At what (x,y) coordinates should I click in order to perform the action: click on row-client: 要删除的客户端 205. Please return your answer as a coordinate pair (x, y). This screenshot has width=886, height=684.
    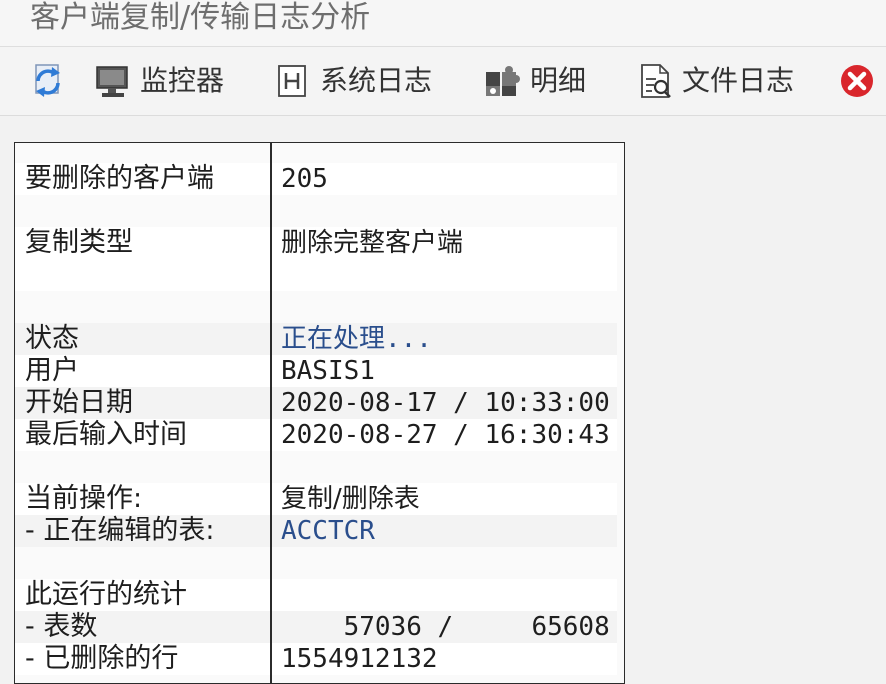
    Looking at the image, I should click on (319, 179).